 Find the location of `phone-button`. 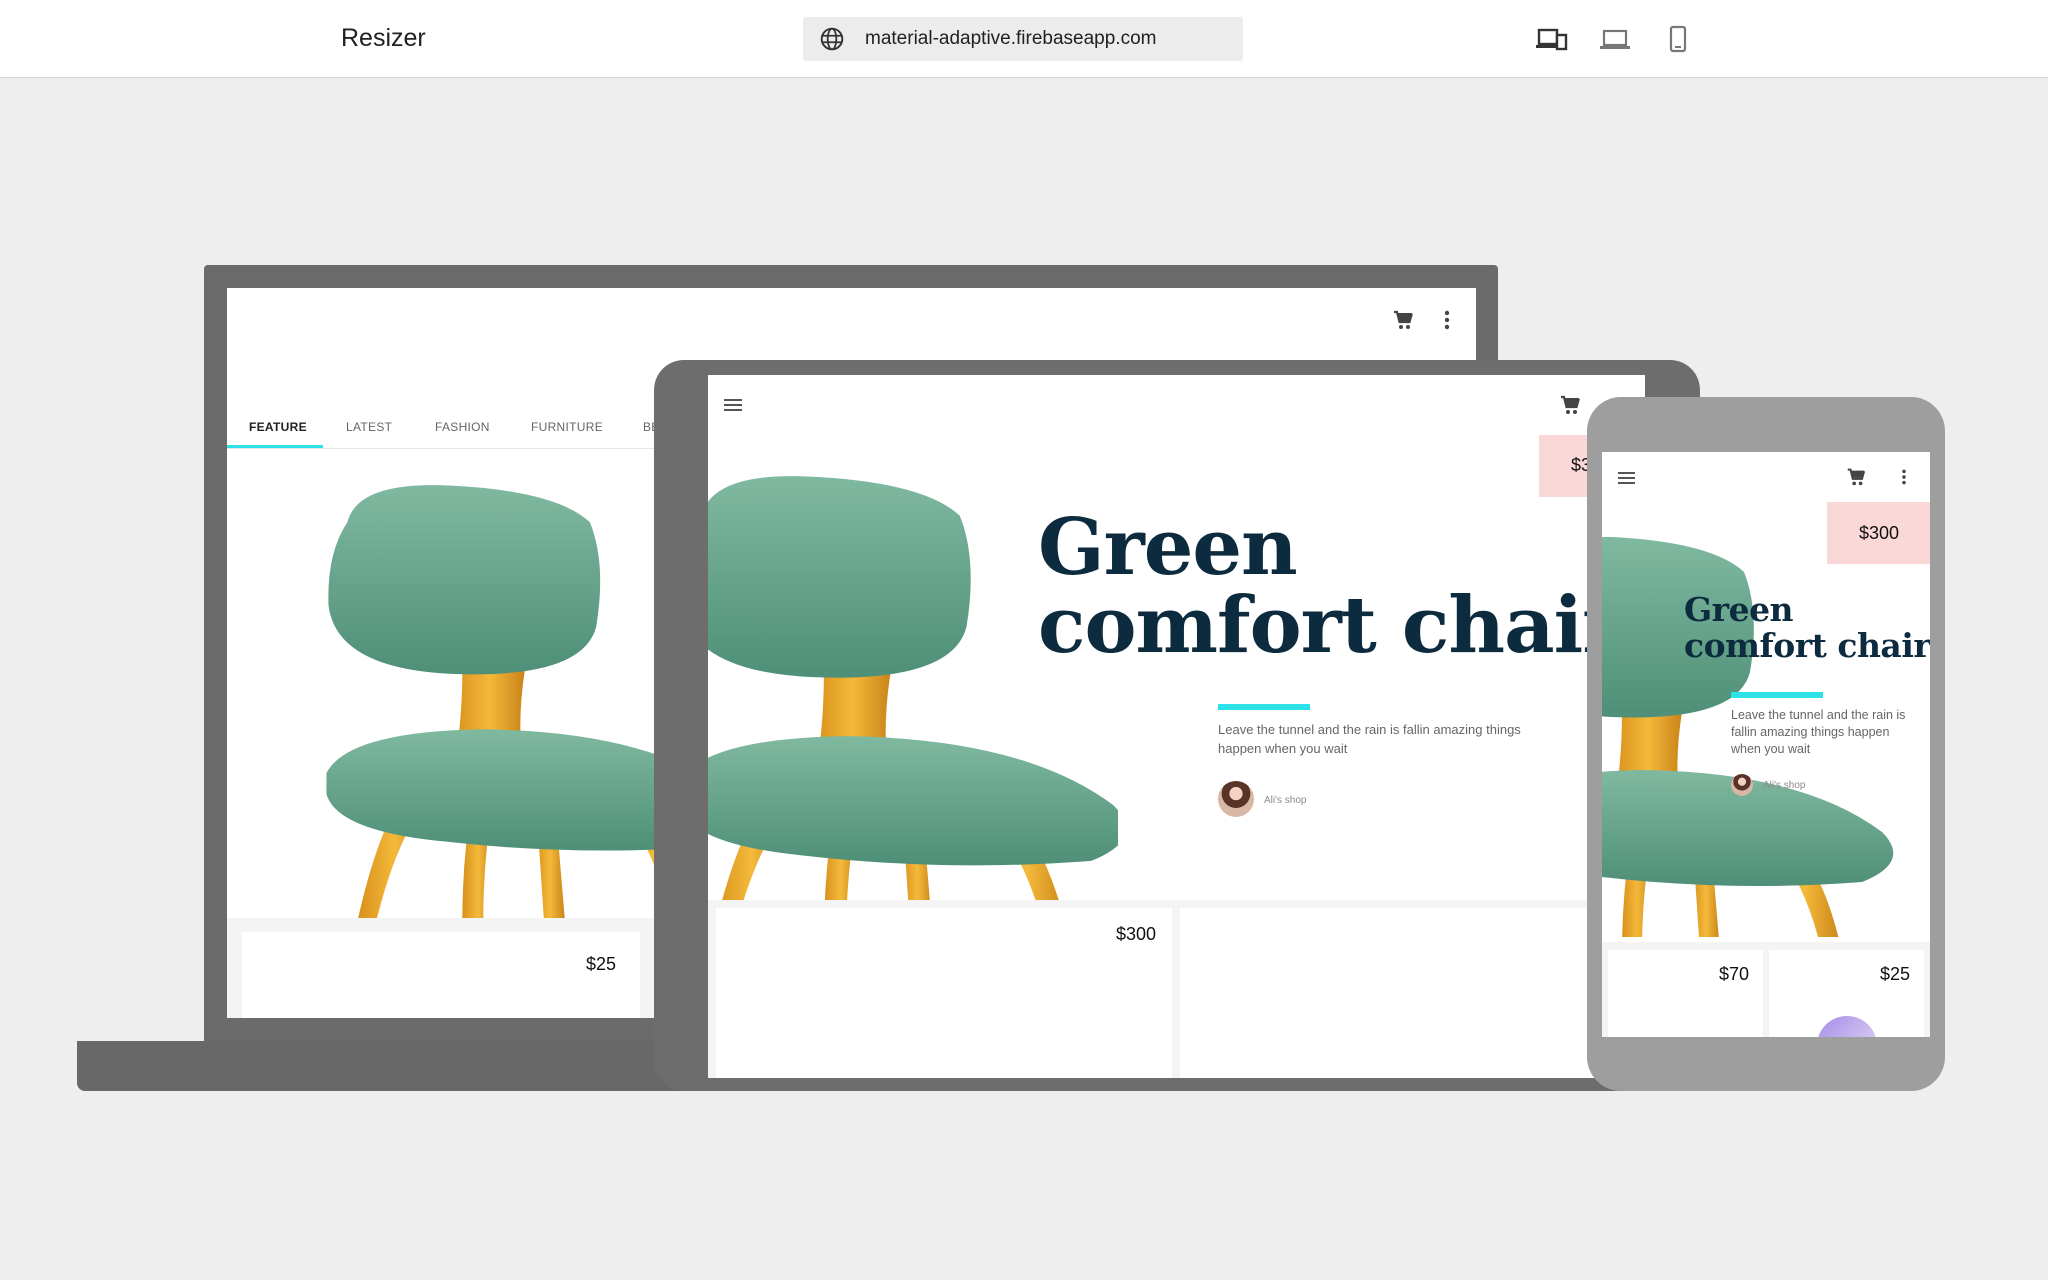

phone-button is located at coordinates (1678, 39).